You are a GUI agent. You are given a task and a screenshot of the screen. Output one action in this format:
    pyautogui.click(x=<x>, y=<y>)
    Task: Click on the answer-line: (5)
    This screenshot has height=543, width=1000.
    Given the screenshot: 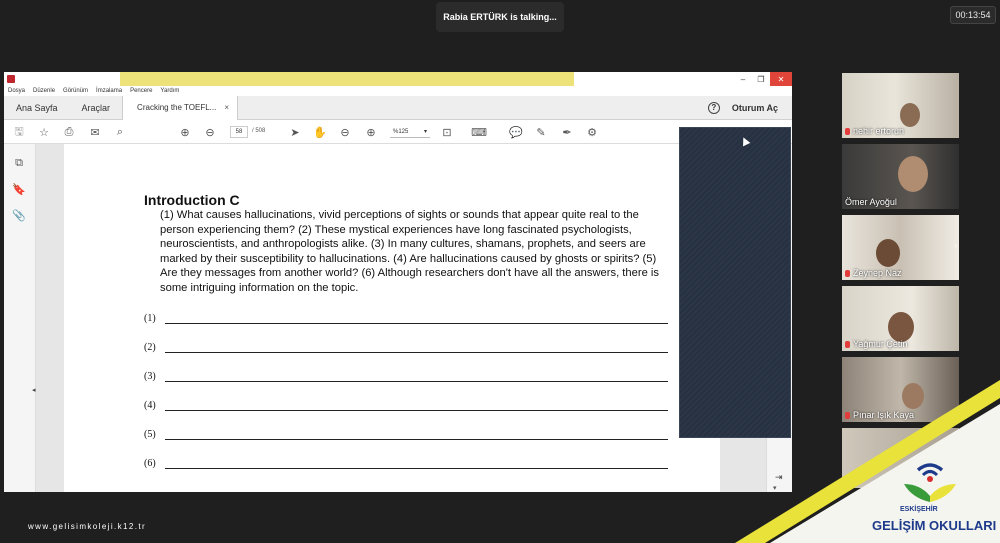 What is the action you would take?
    pyautogui.click(x=406, y=433)
    